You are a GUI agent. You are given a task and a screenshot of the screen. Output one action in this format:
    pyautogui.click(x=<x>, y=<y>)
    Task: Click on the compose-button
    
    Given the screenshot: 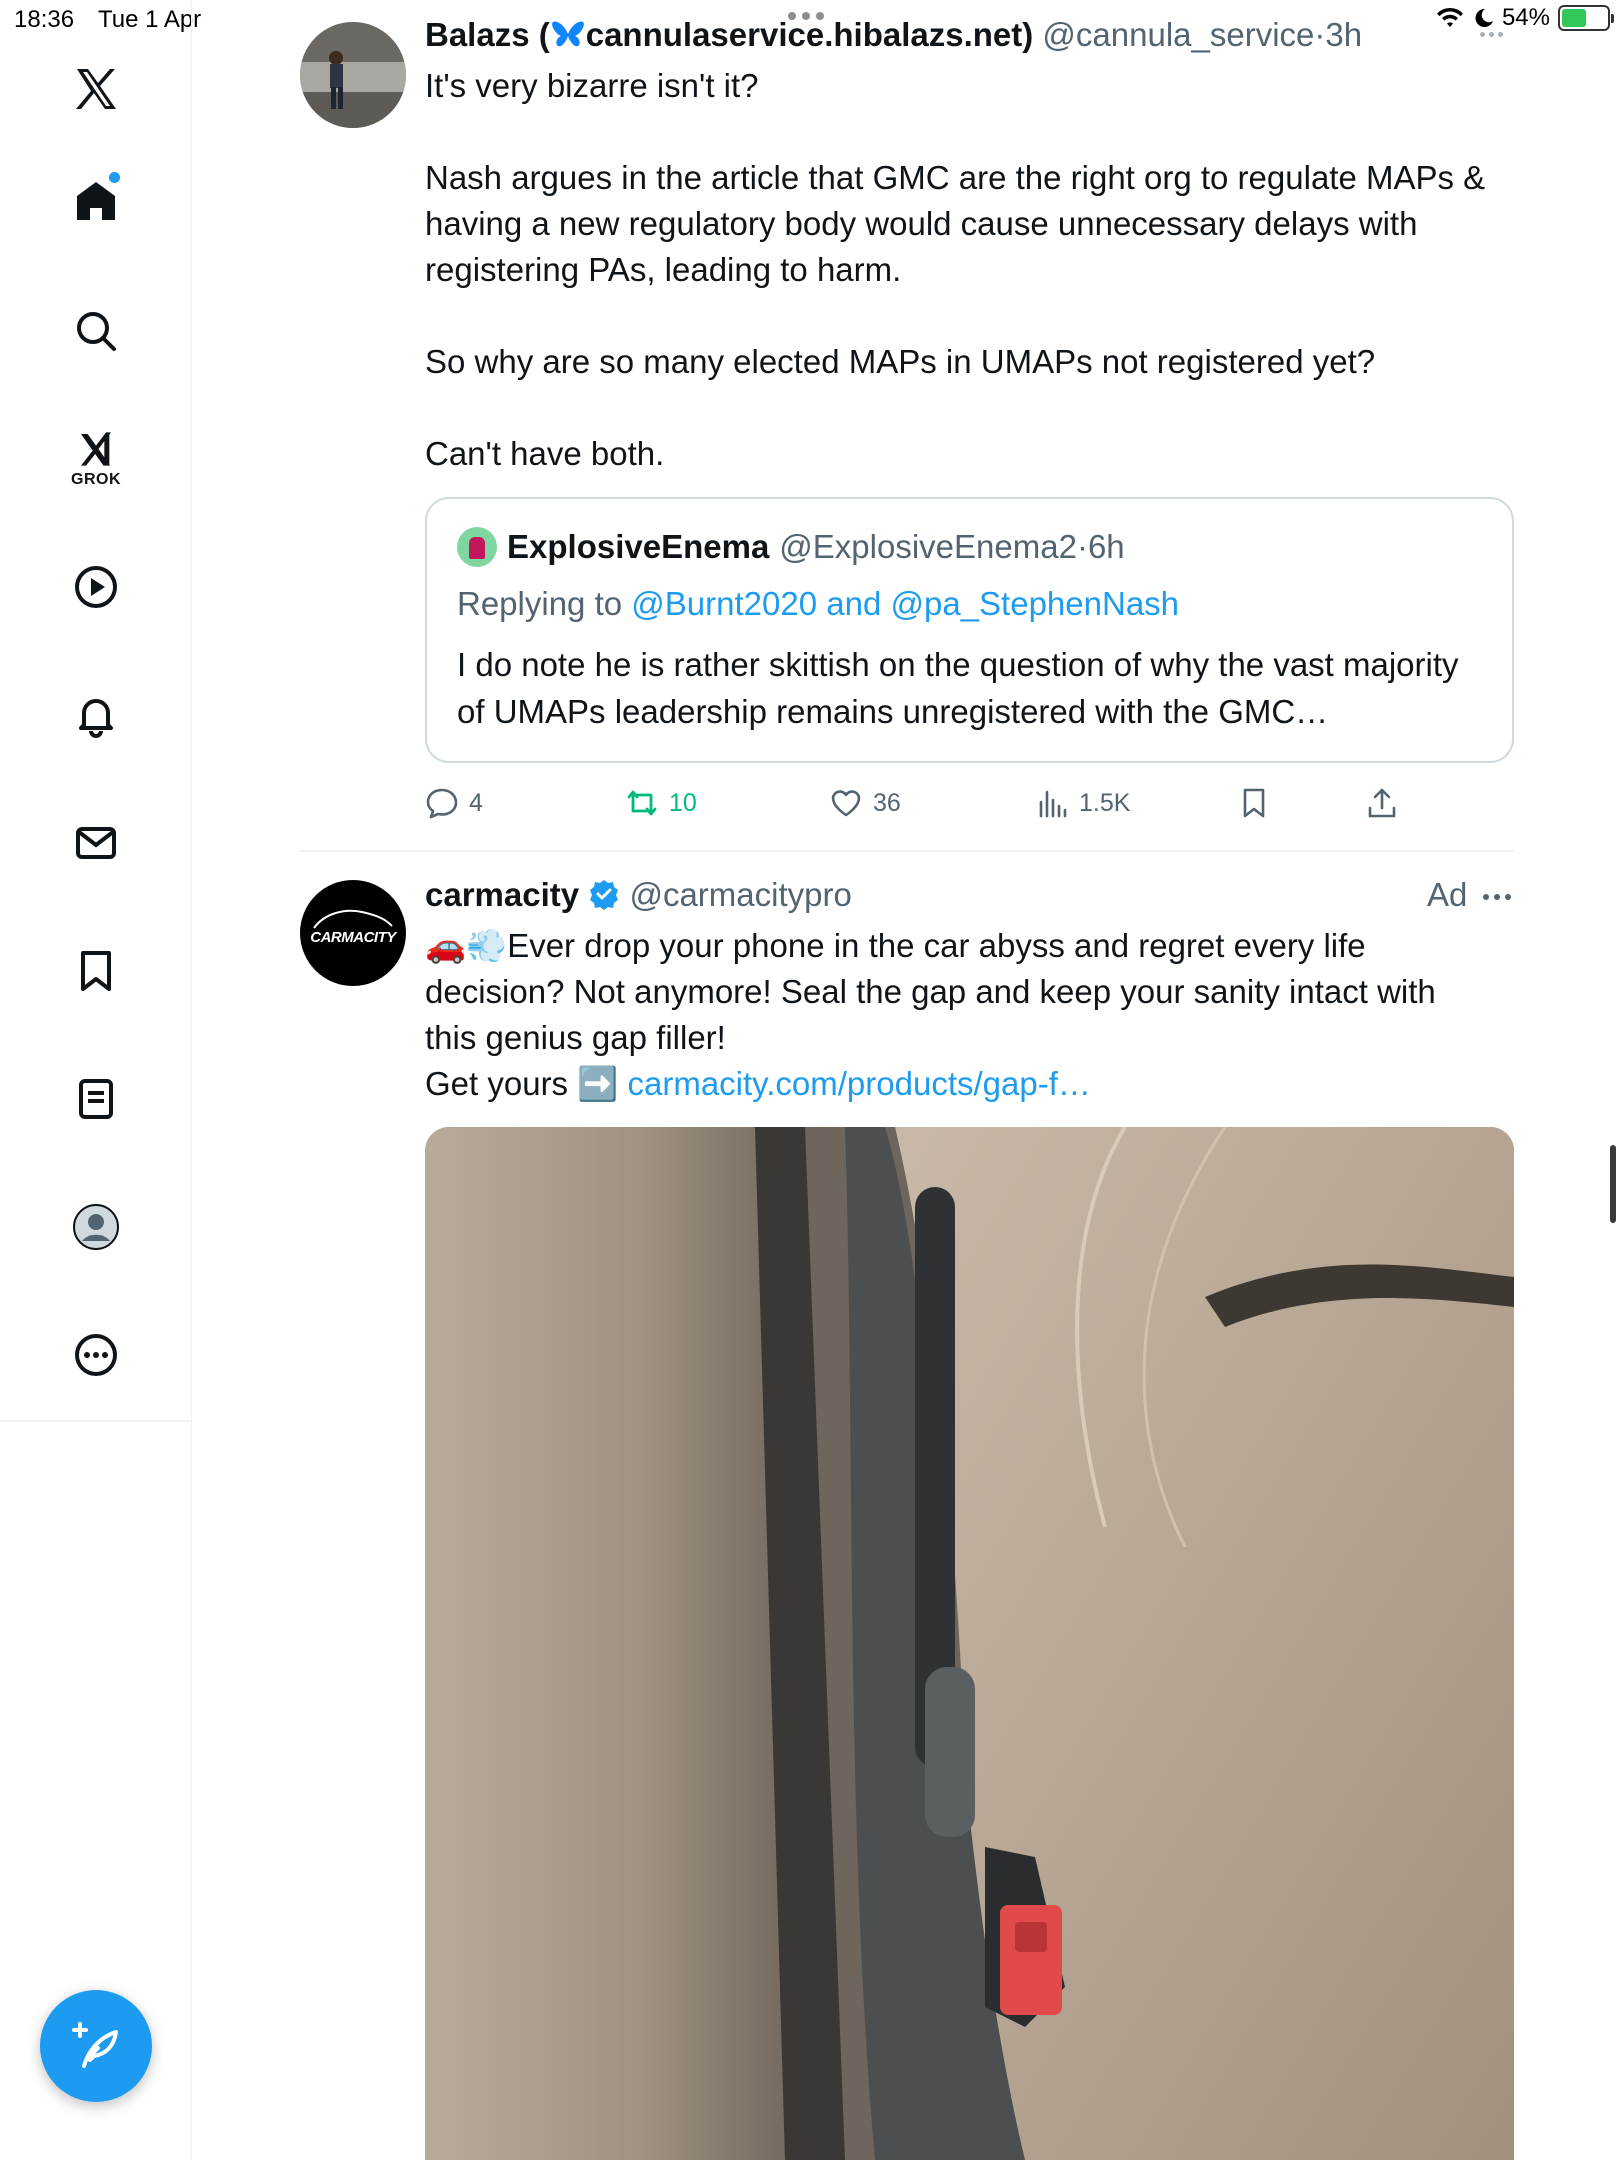 What is the action you would take?
    pyautogui.click(x=96, y=2046)
    